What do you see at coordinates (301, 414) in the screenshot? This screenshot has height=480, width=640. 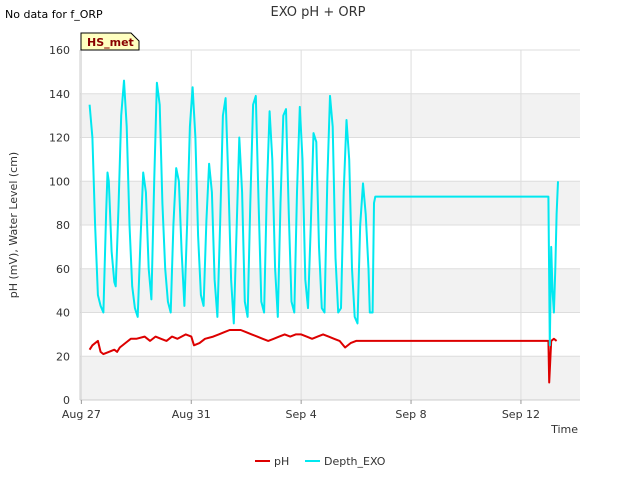 I see `x-tick-label: Sep 4` at bounding box center [301, 414].